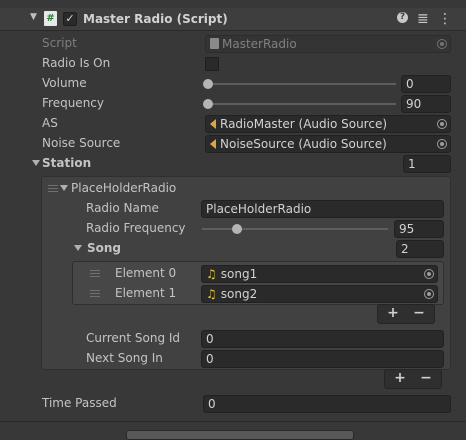  I want to click on script-label: Script, so click(59, 43).